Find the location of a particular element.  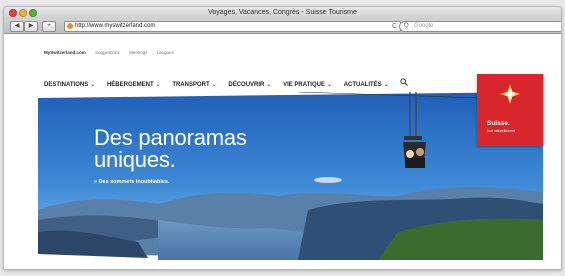

back-arrow-icon: ◀ is located at coordinates (17, 26).